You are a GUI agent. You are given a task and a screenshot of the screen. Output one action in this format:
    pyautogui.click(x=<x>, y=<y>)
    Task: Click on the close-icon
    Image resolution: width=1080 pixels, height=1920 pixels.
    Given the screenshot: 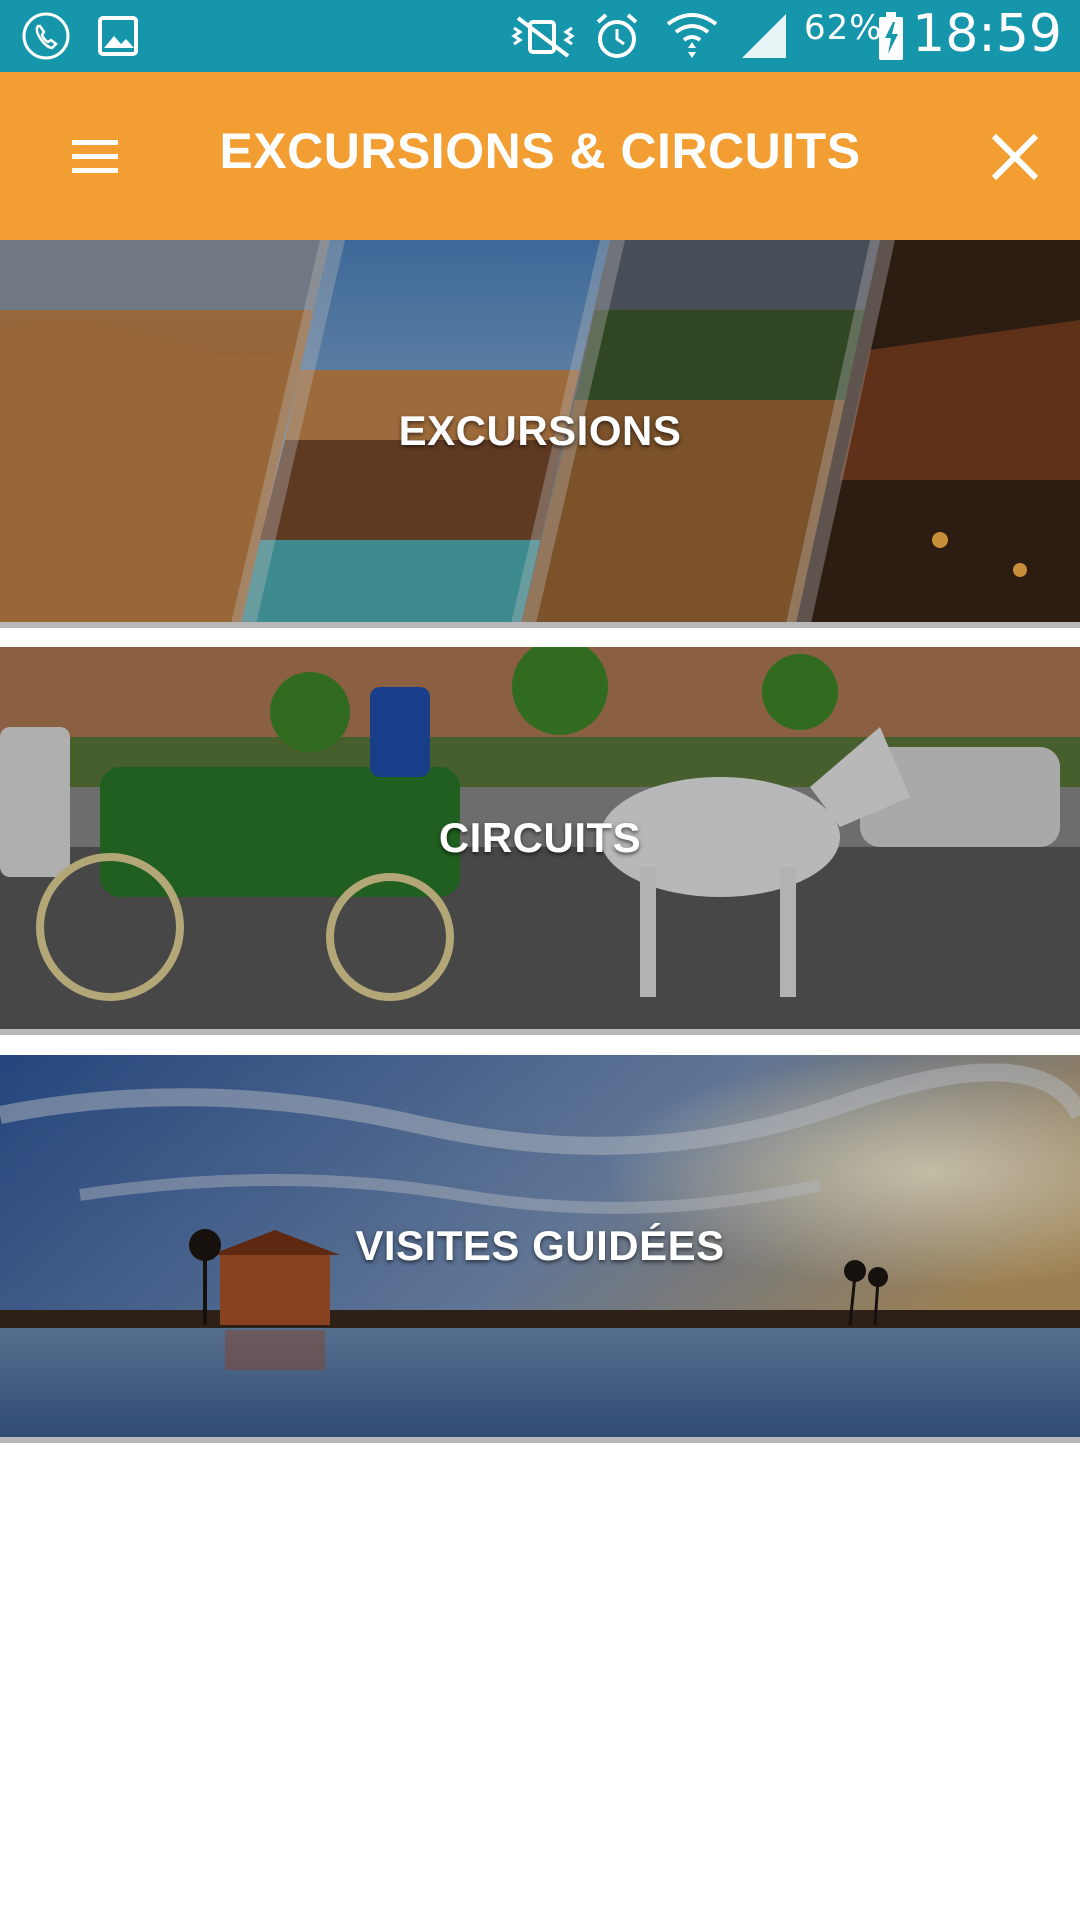 What is the action you would take?
    pyautogui.click(x=1015, y=157)
    